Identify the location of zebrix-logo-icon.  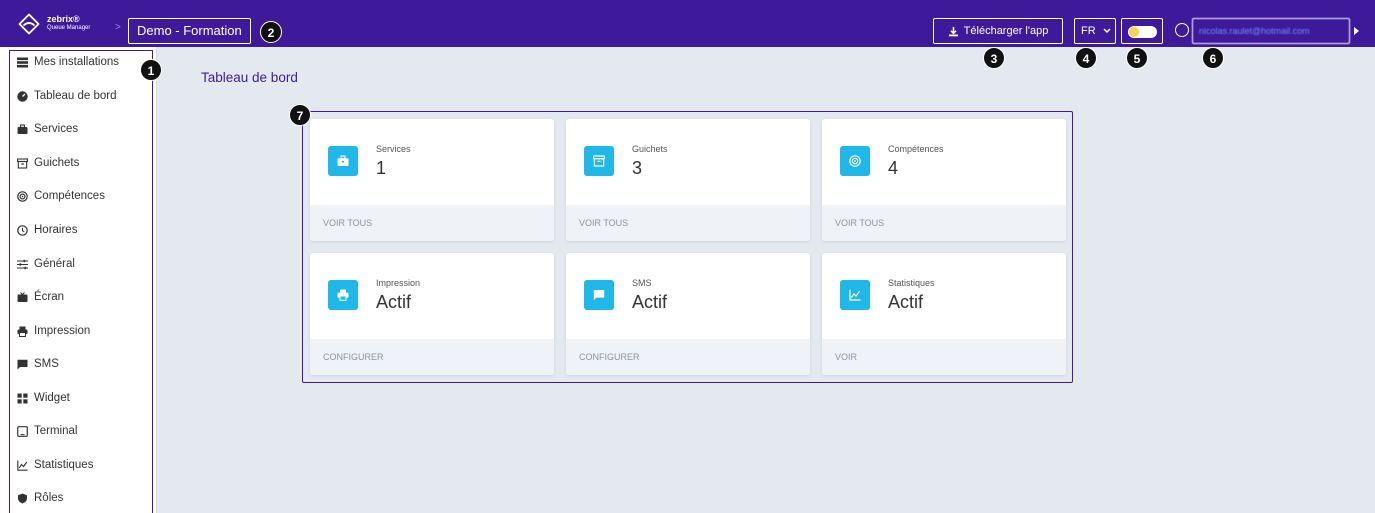
(29, 24).